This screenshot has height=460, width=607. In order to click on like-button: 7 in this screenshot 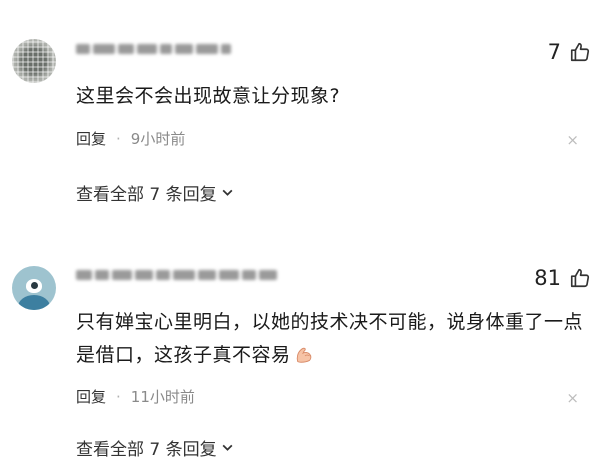, I will do `click(569, 52)`.